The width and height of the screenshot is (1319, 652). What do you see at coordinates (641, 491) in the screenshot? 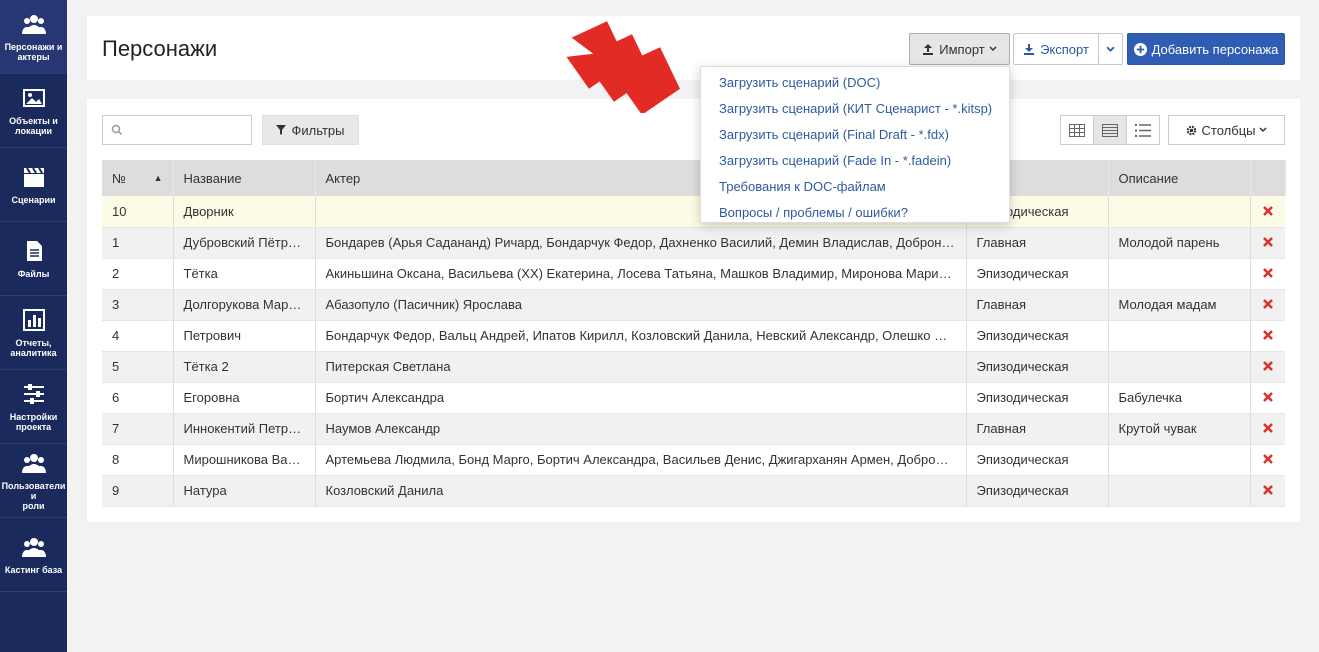
I see `cell-actor: Козловский Данила` at bounding box center [641, 491].